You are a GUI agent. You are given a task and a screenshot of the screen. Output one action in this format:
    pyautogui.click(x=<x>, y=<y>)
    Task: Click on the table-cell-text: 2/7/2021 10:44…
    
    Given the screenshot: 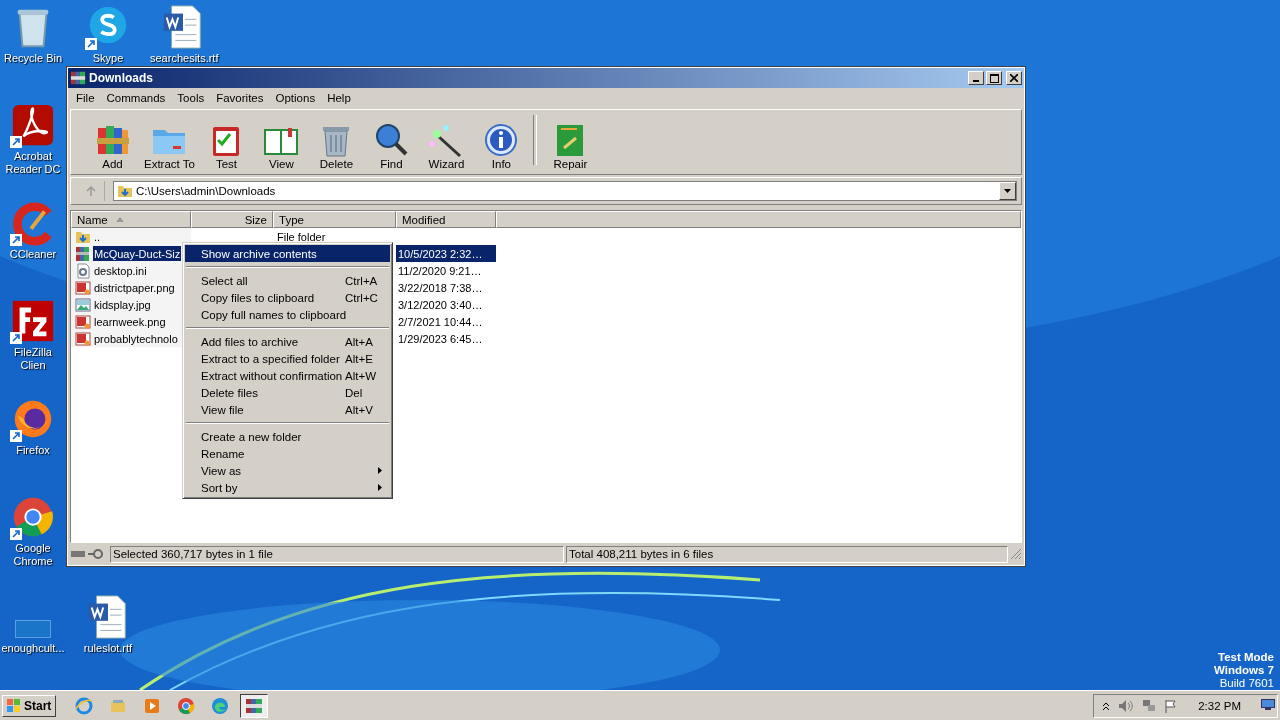 What is the action you would take?
    pyautogui.click(x=440, y=321)
    